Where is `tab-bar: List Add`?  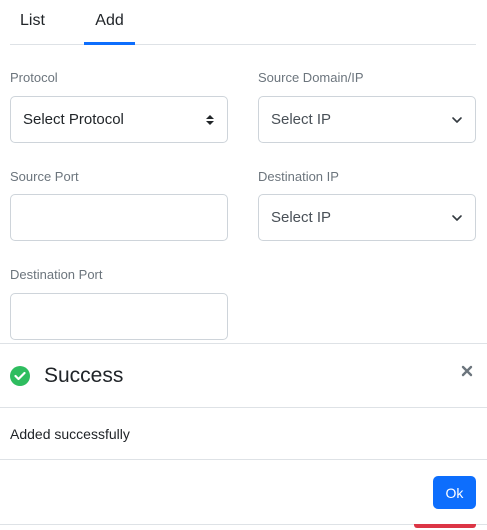 tab-bar: List Add is located at coordinates (243, 22).